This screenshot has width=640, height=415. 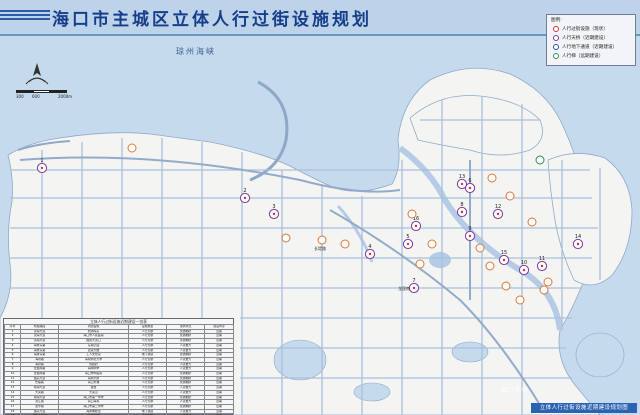 What do you see at coordinates (498, 207) in the screenshot?
I see `marker-label: 12` at bounding box center [498, 207].